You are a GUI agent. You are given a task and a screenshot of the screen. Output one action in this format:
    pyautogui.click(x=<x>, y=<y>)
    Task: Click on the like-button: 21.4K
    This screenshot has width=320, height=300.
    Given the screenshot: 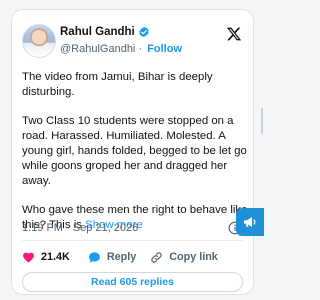 What is the action you would take?
    pyautogui.click(x=46, y=257)
    